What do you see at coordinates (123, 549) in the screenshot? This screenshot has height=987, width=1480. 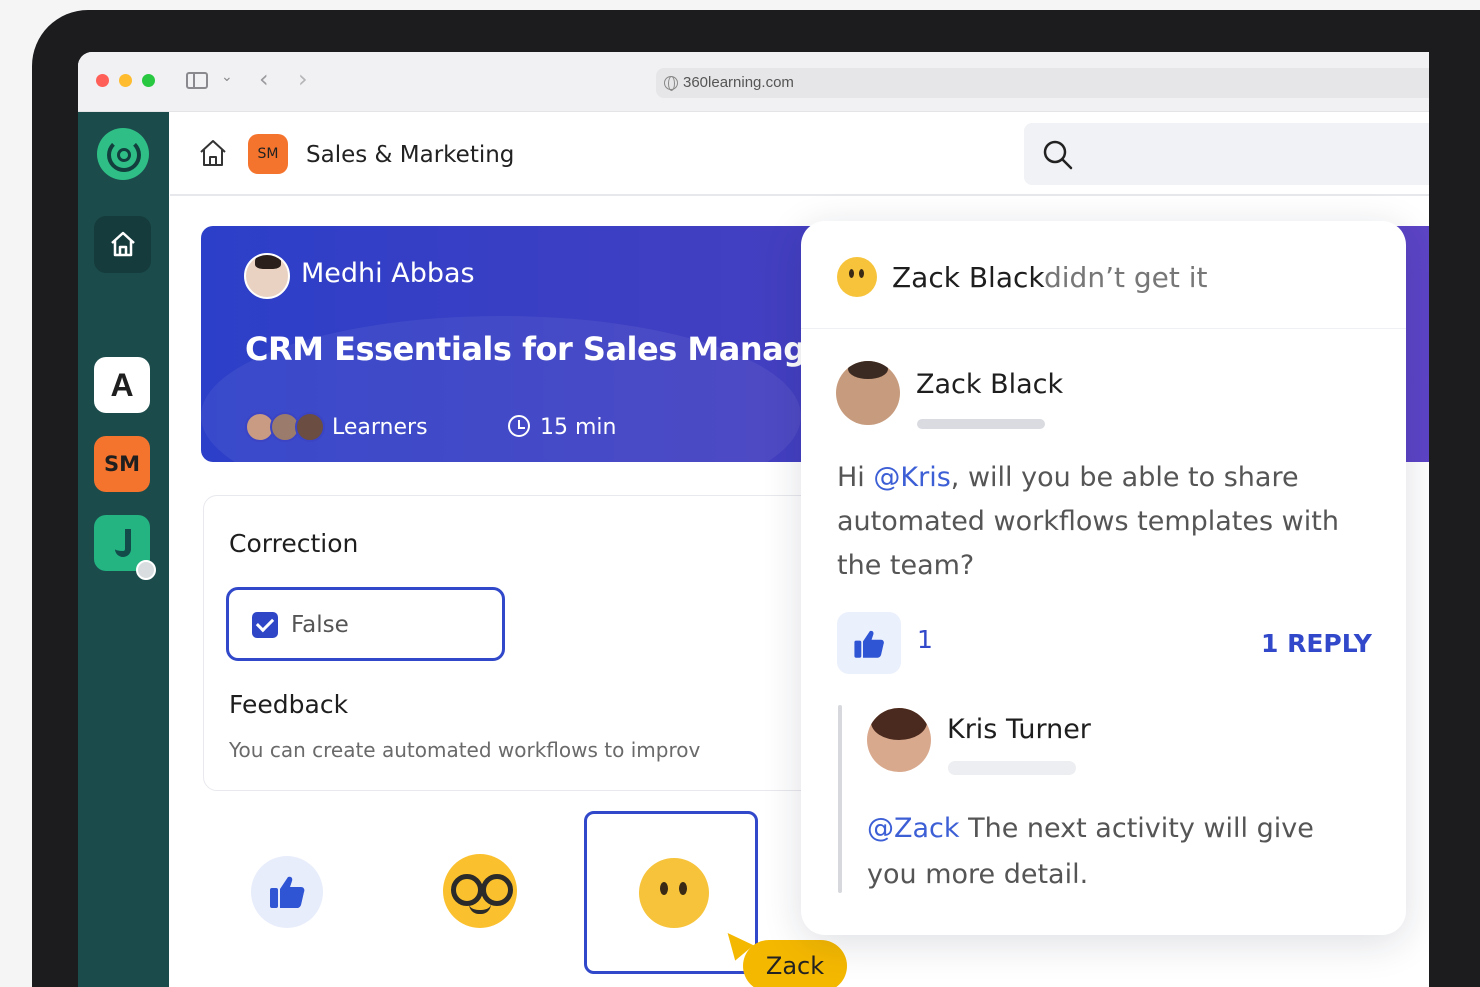 I see `app-sidebar: A SM` at bounding box center [123, 549].